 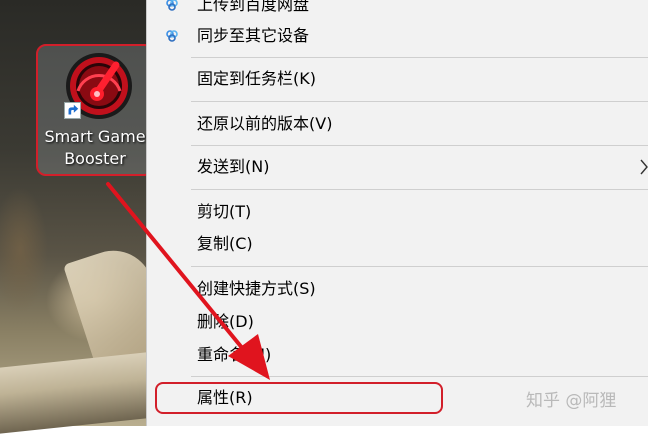 I want to click on menu-item-create-shortcut: 创建快捷方式(S), so click(x=397, y=289).